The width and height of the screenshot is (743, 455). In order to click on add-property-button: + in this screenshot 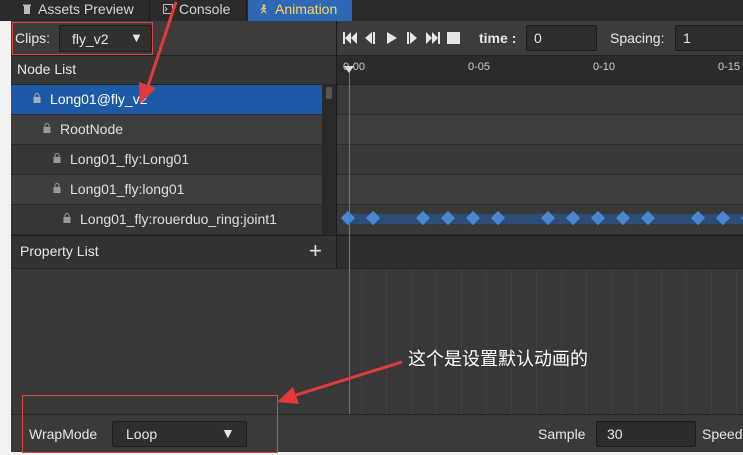, I will do `click(315, 251)`.